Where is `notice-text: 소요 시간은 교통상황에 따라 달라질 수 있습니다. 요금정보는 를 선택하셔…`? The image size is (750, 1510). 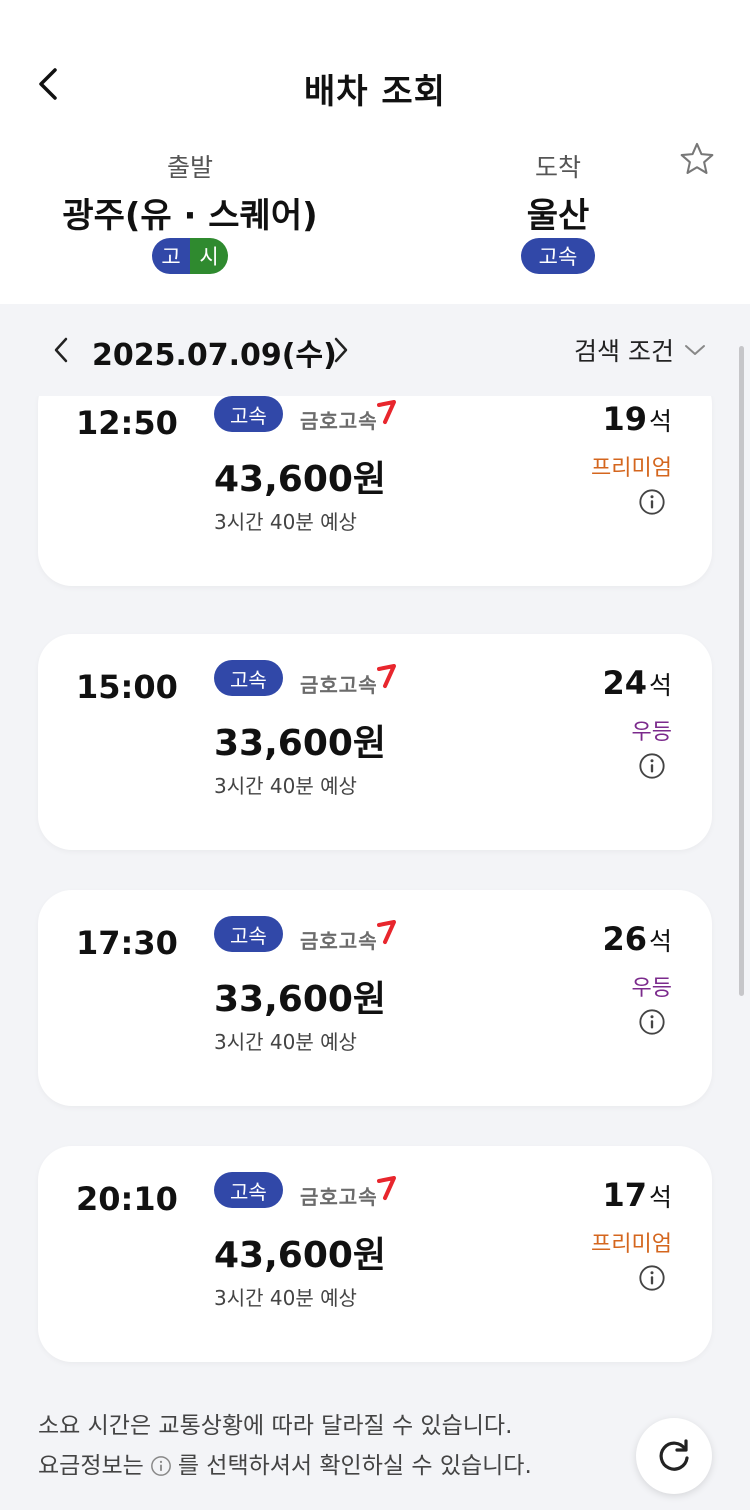
notice-text: 소요 시간은 교통상황에 따라 달라질 수 있습니다. 요금정보는 를 선택하셔… is located at coordinates (285, 1446).